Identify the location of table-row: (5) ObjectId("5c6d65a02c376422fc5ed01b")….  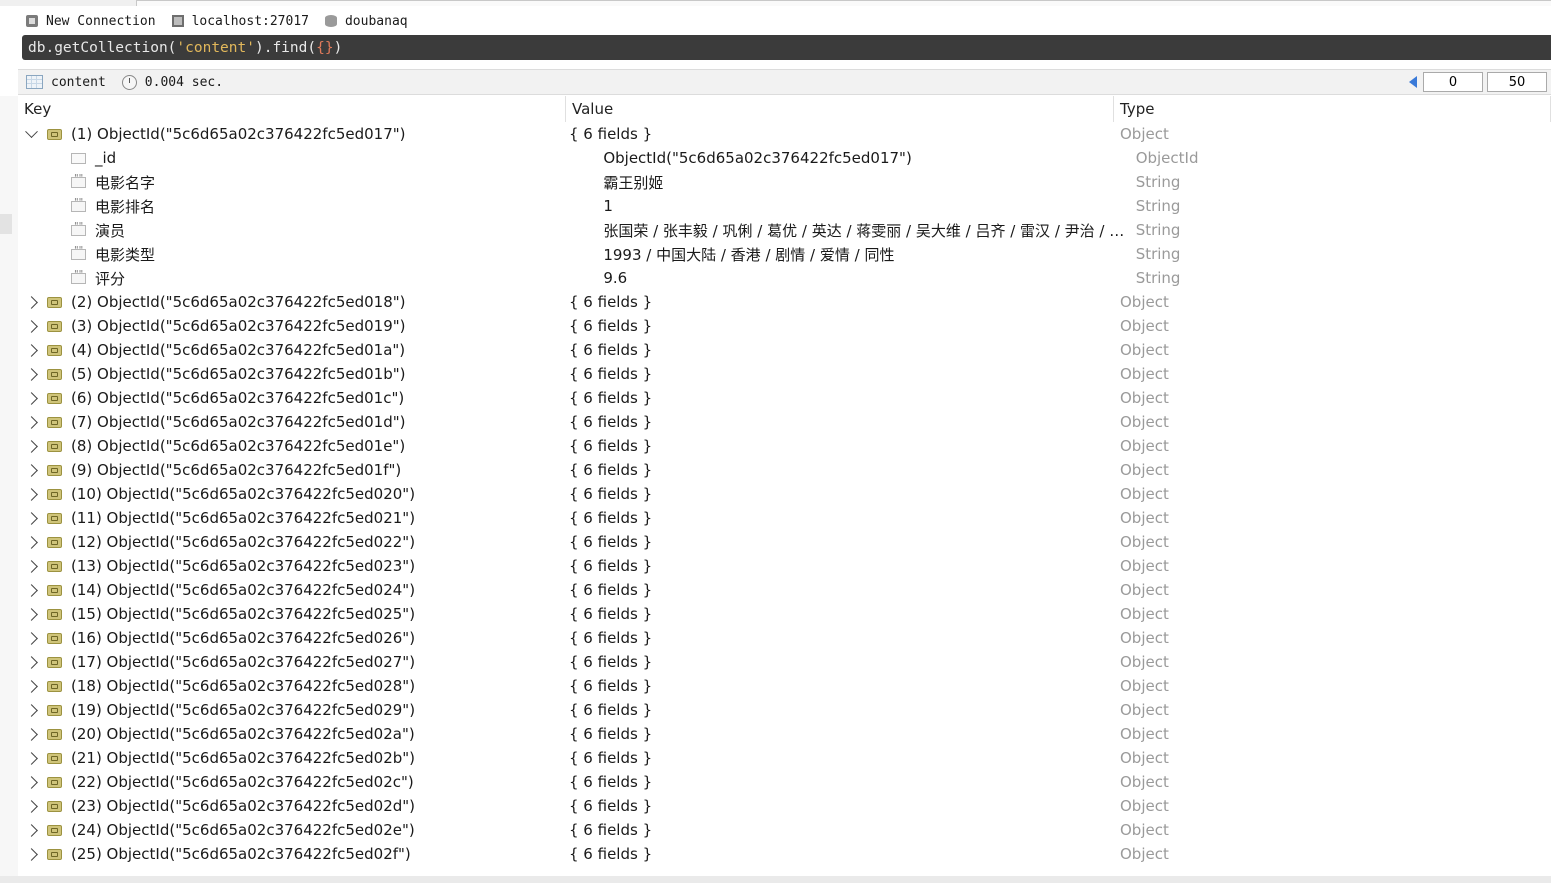
(784, 374).